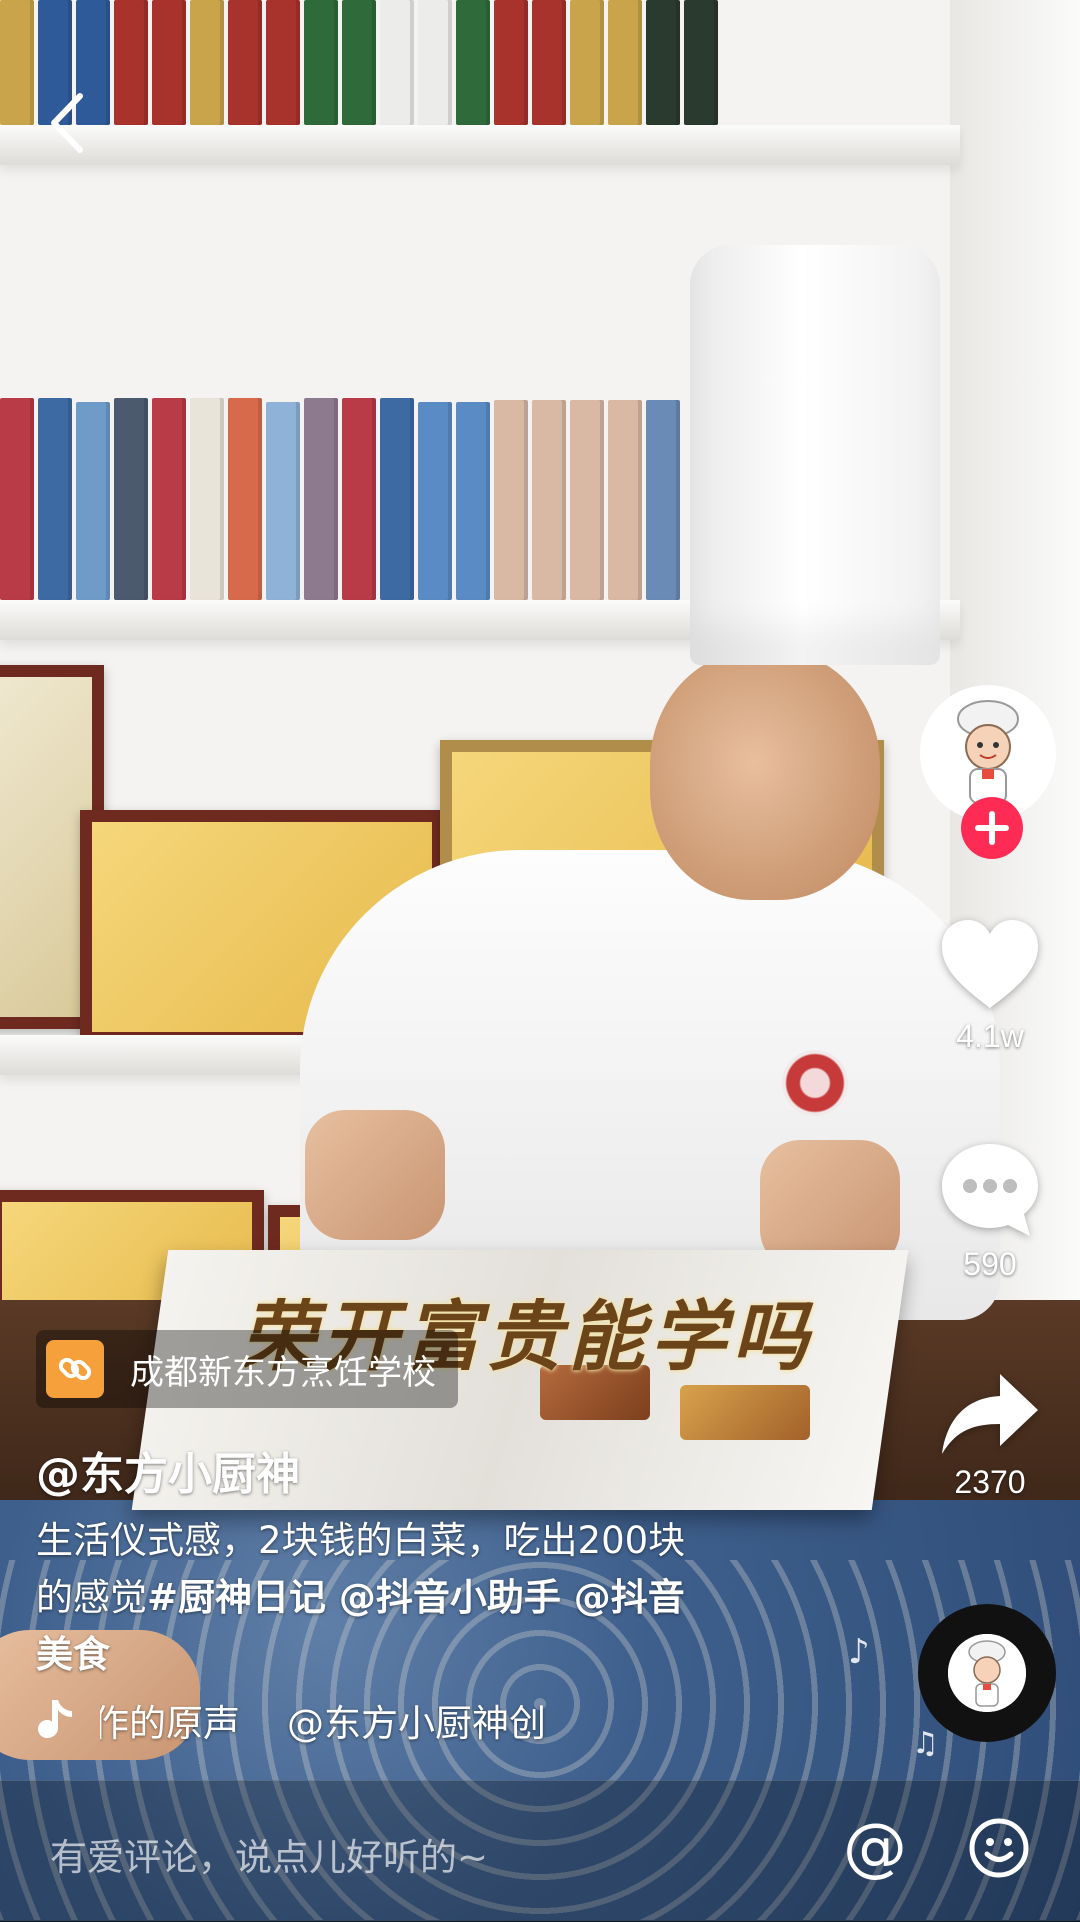  Describe the element at coordinates (480, 145) in the screenshot. I see `shelf-board-top` at that location.